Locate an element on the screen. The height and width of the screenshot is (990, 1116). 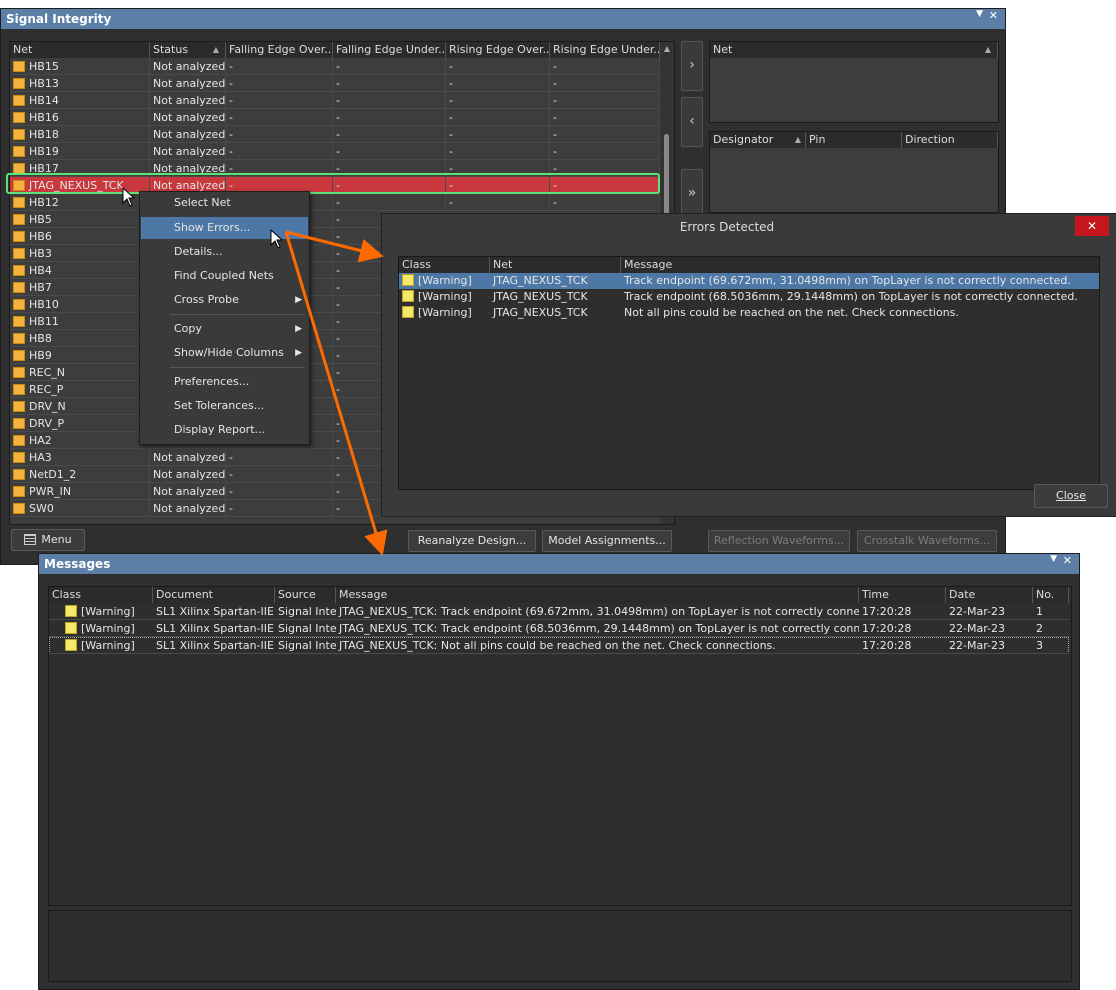
arrow-to-errors-dialog is located at coordinates (334, 246).